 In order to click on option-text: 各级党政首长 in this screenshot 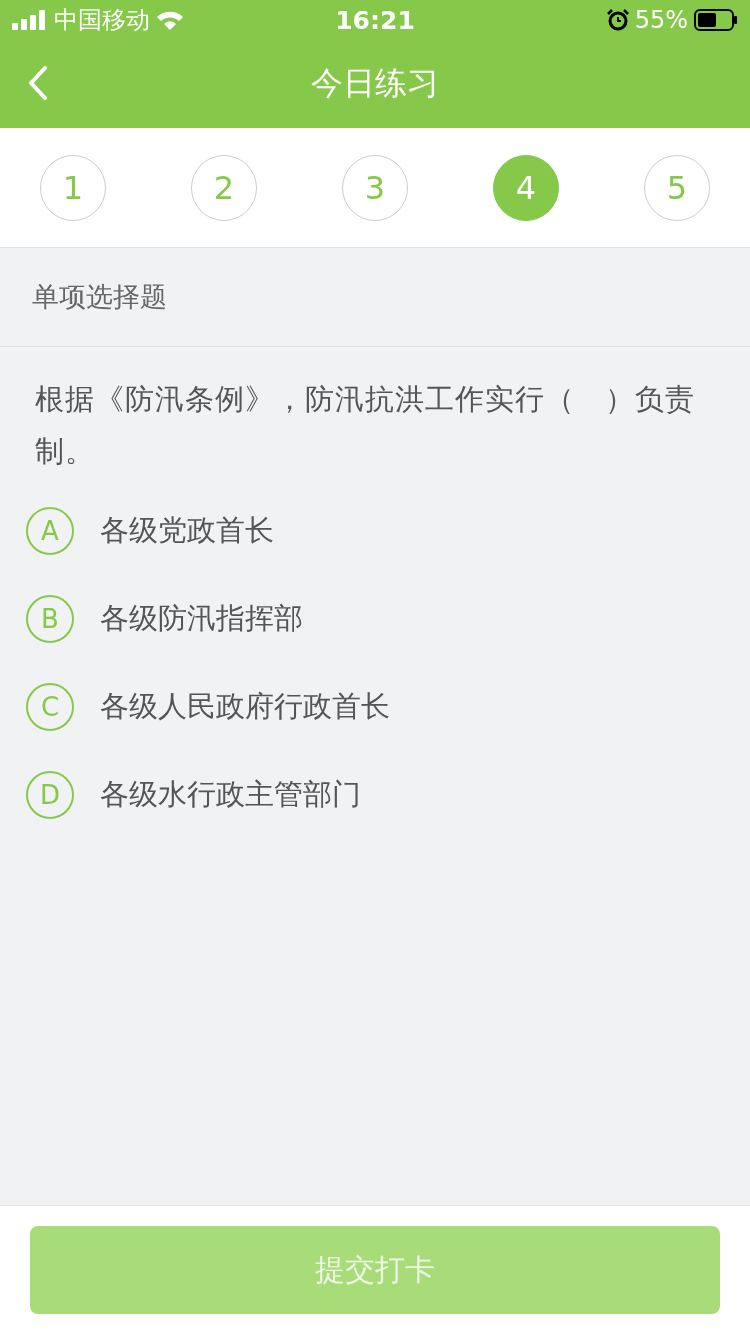, I will do `click(187, 531)`.